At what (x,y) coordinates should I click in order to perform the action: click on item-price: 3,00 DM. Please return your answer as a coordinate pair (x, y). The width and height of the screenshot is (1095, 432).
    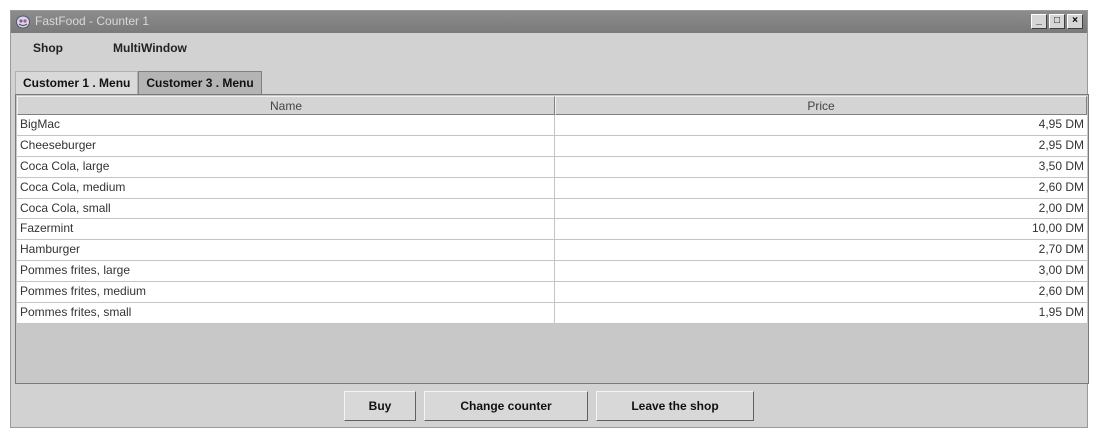
    Looking at the image, I should click on (1061, 270).